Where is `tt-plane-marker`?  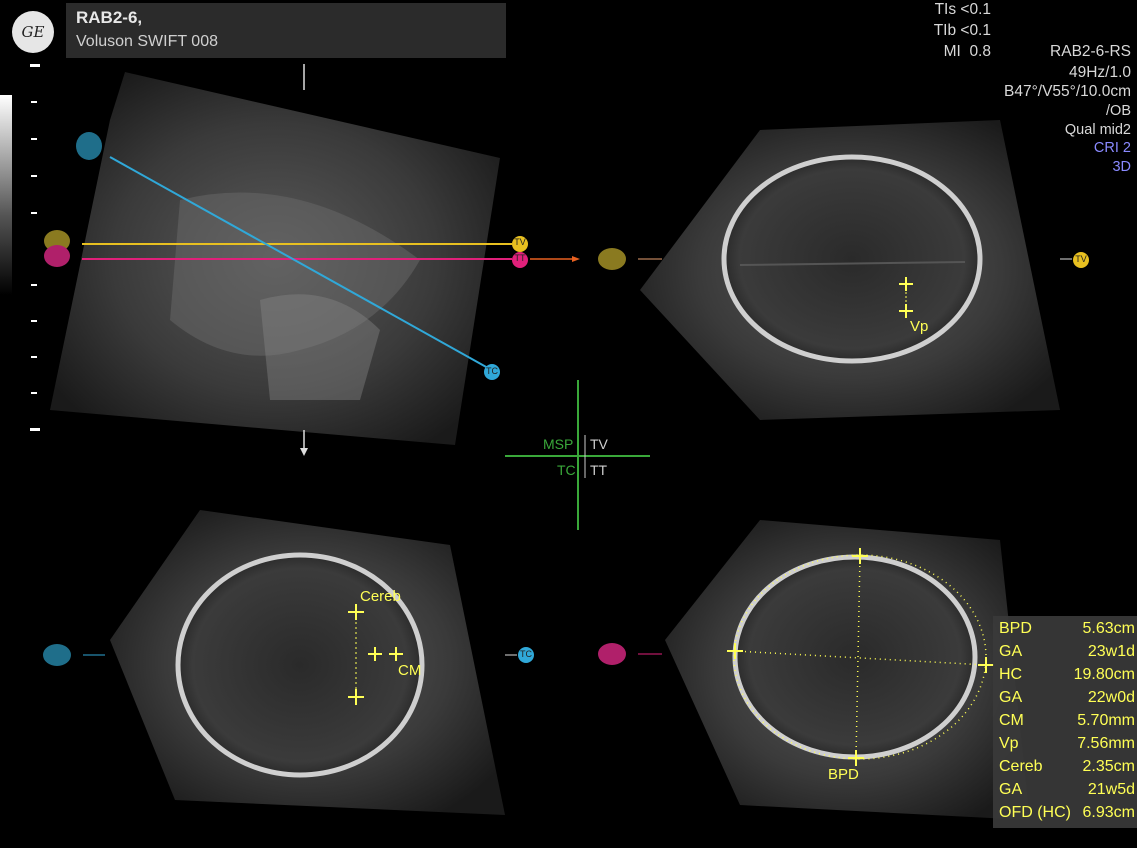
tt-plane-marker is located at coordinates (57, 256).